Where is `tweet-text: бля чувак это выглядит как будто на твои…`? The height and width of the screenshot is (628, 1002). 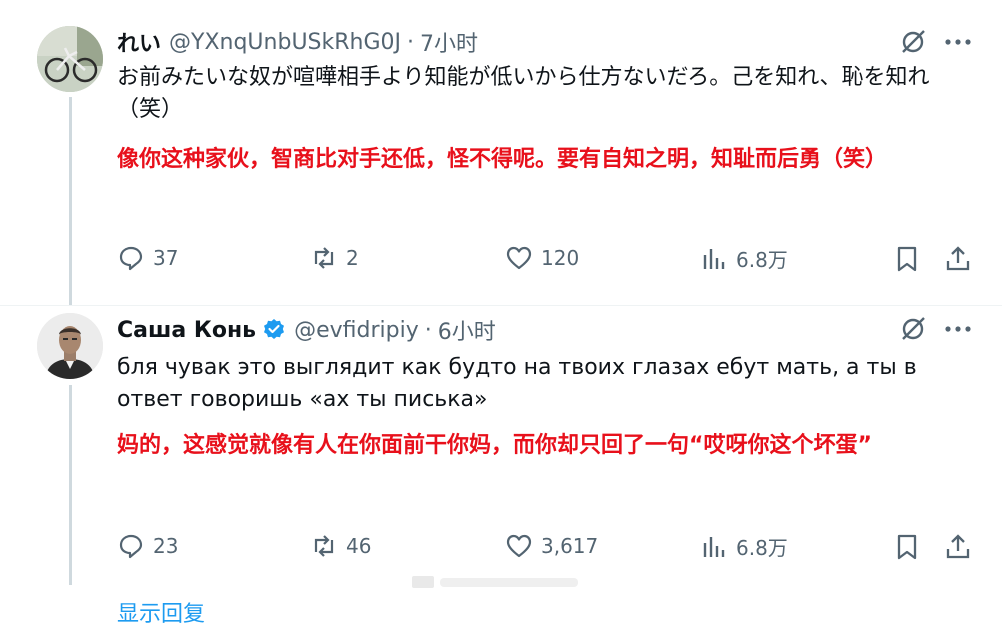
tweet-text: бля чувак это выглядит как будто на твои… is located at coordinates (517, 383).